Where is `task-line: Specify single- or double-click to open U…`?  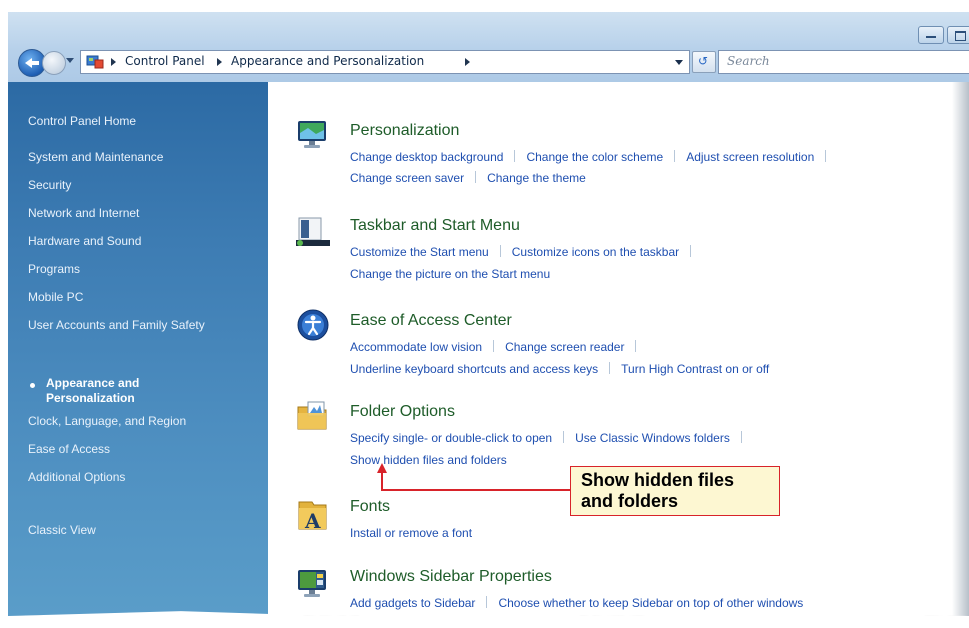
task-line: Specify single- or double-click to open U… is located at coordinates (551, 436).